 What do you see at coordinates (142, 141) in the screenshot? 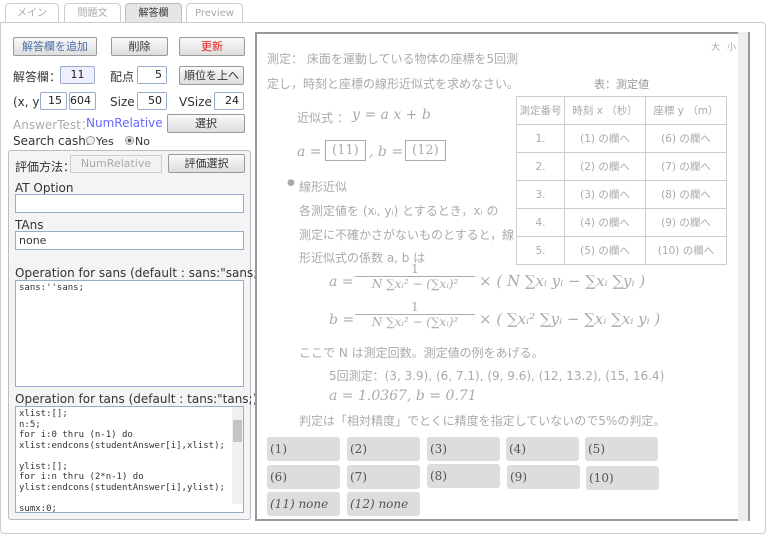
I see `radio-no-label: No` at bounding box center [142, 141].